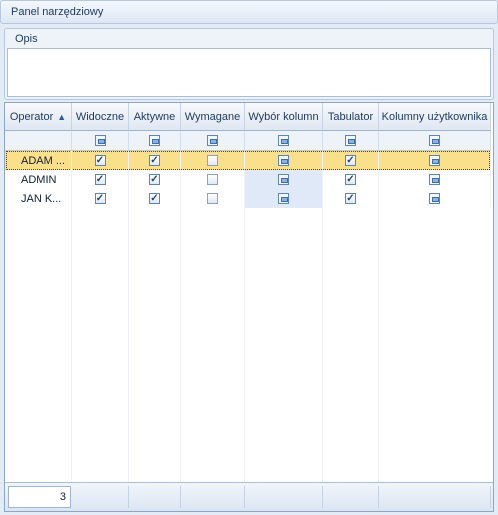  I want to click on grid-footer: 3, so click(249, 496).